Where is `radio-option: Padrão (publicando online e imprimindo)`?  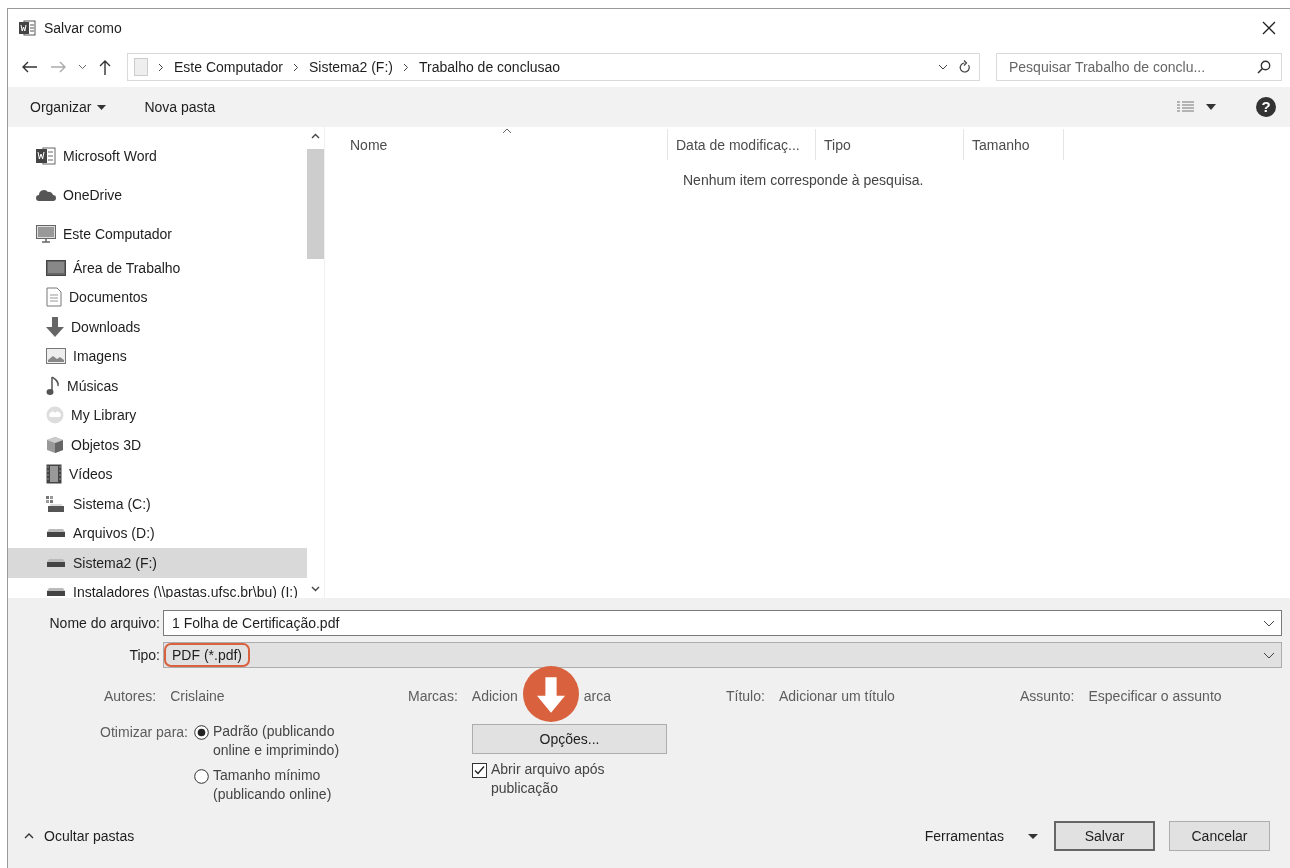 radio-option: Padrão (publicando online e imprimindo) is located at coordinates (333, 742).